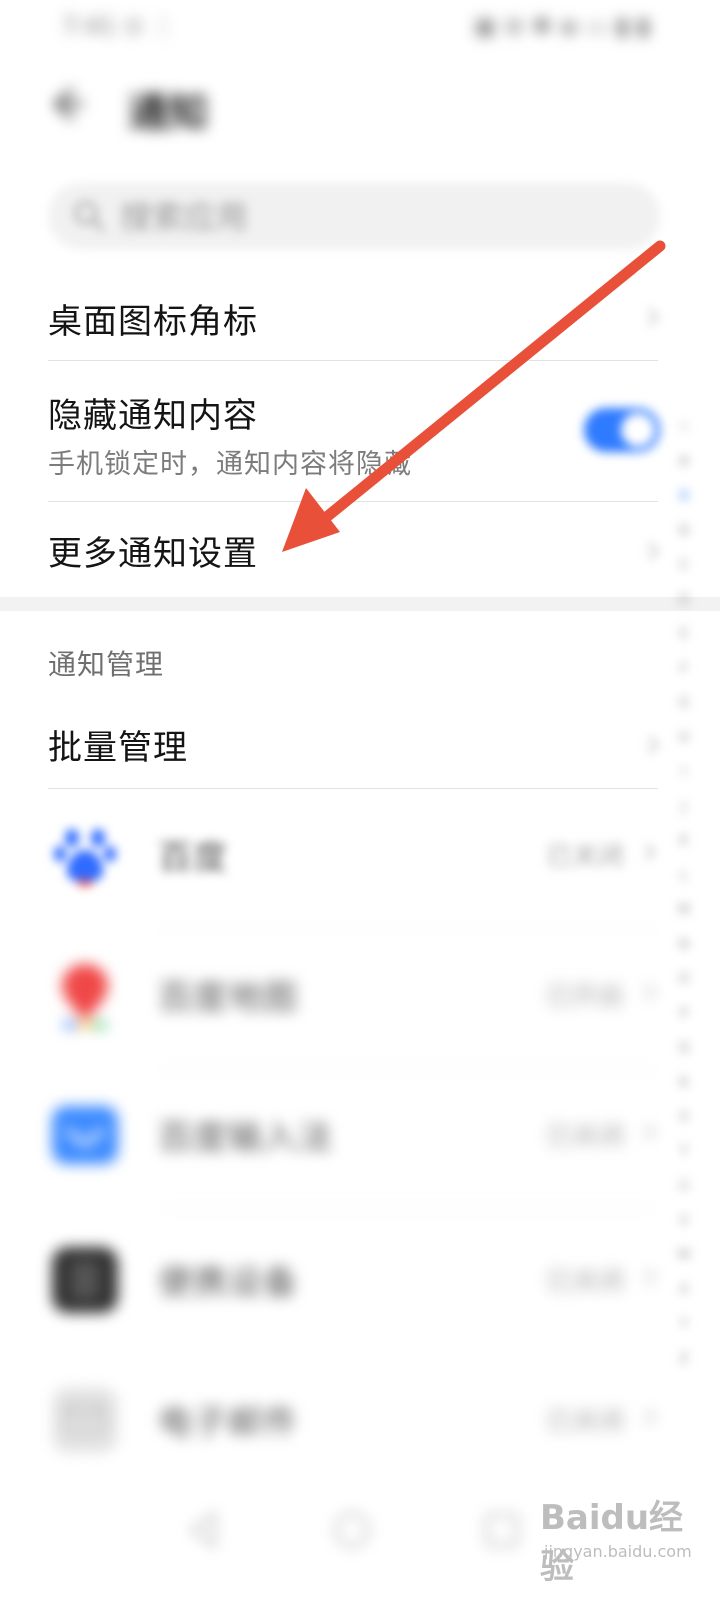 The width and height of the screenshot is (720, 1600). Describe the element at coordinates (106, 664) in the screenshot. I see `section-label: 通知管理` at that location.